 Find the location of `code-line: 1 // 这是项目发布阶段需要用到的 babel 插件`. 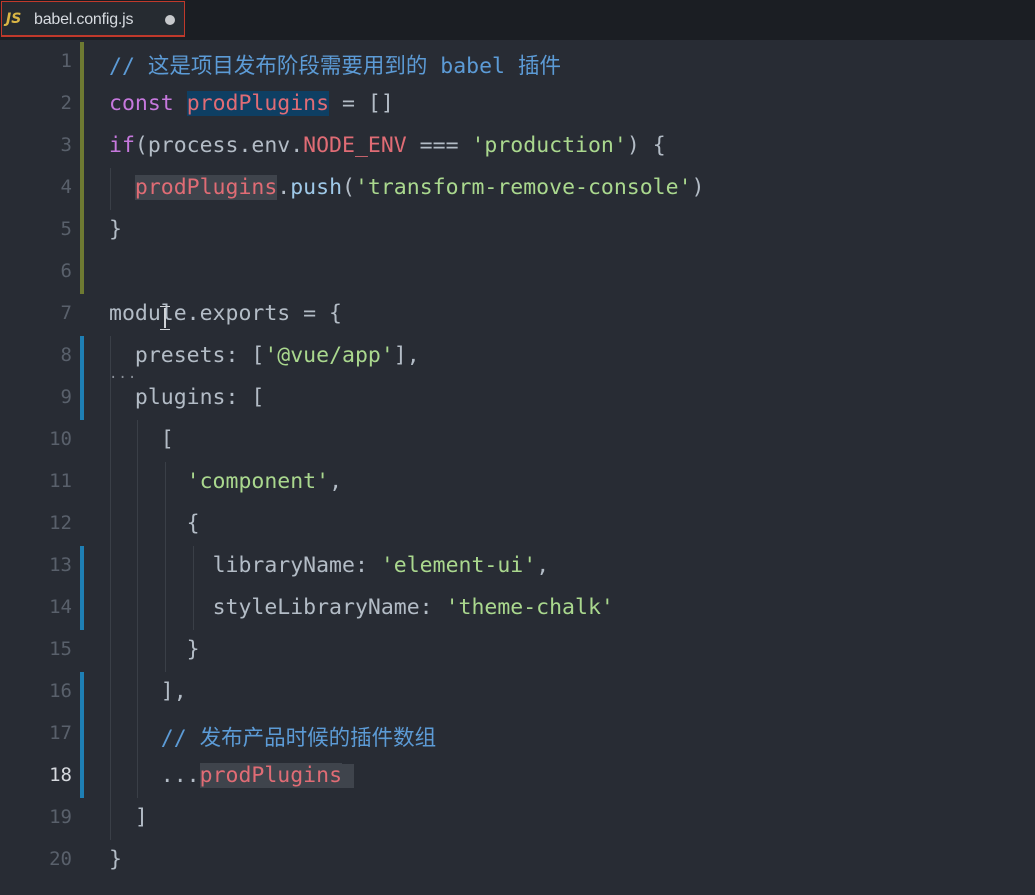

code-line: 1 // 这是项目发布阶段需要用到的 babel 插件 is located at coordinates (517, 63).